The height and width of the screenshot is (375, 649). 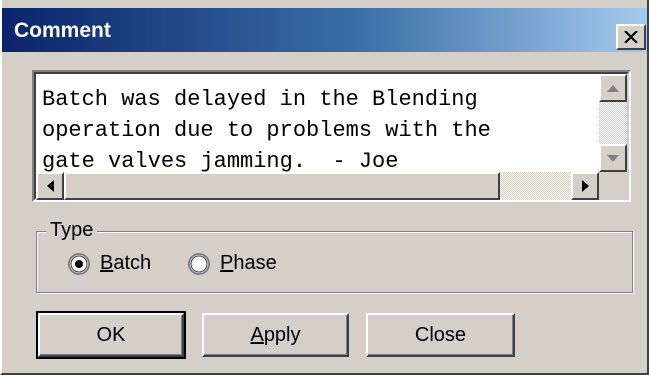 What do you see at coordinates (126, 263) in the screenshot?
I see `radio-batch-label: Batch` at bounding box center [126, 263].